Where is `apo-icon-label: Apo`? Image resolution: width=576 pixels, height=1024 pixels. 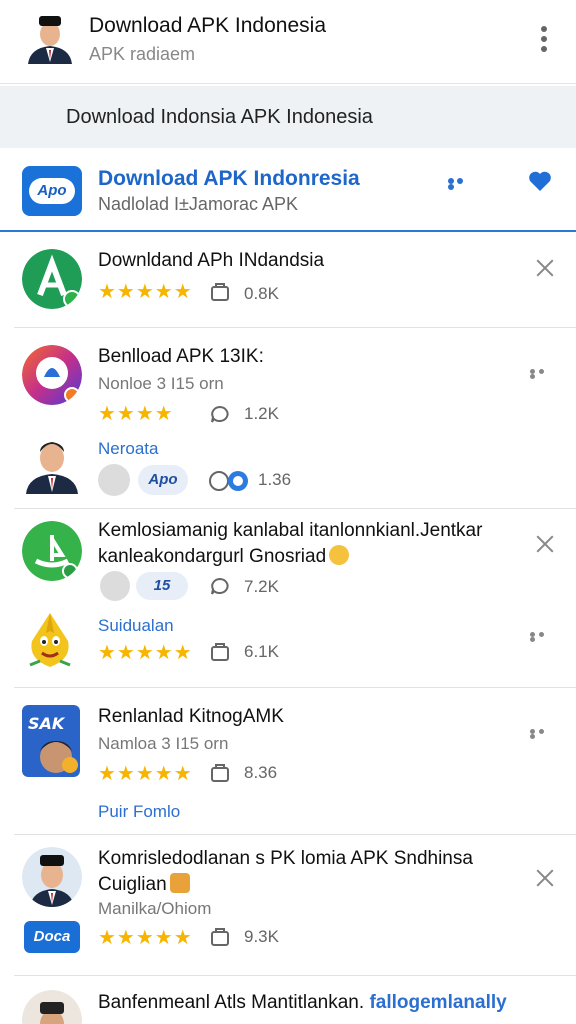 apo-icon-label: Apo is located at coordinates (52, 191).